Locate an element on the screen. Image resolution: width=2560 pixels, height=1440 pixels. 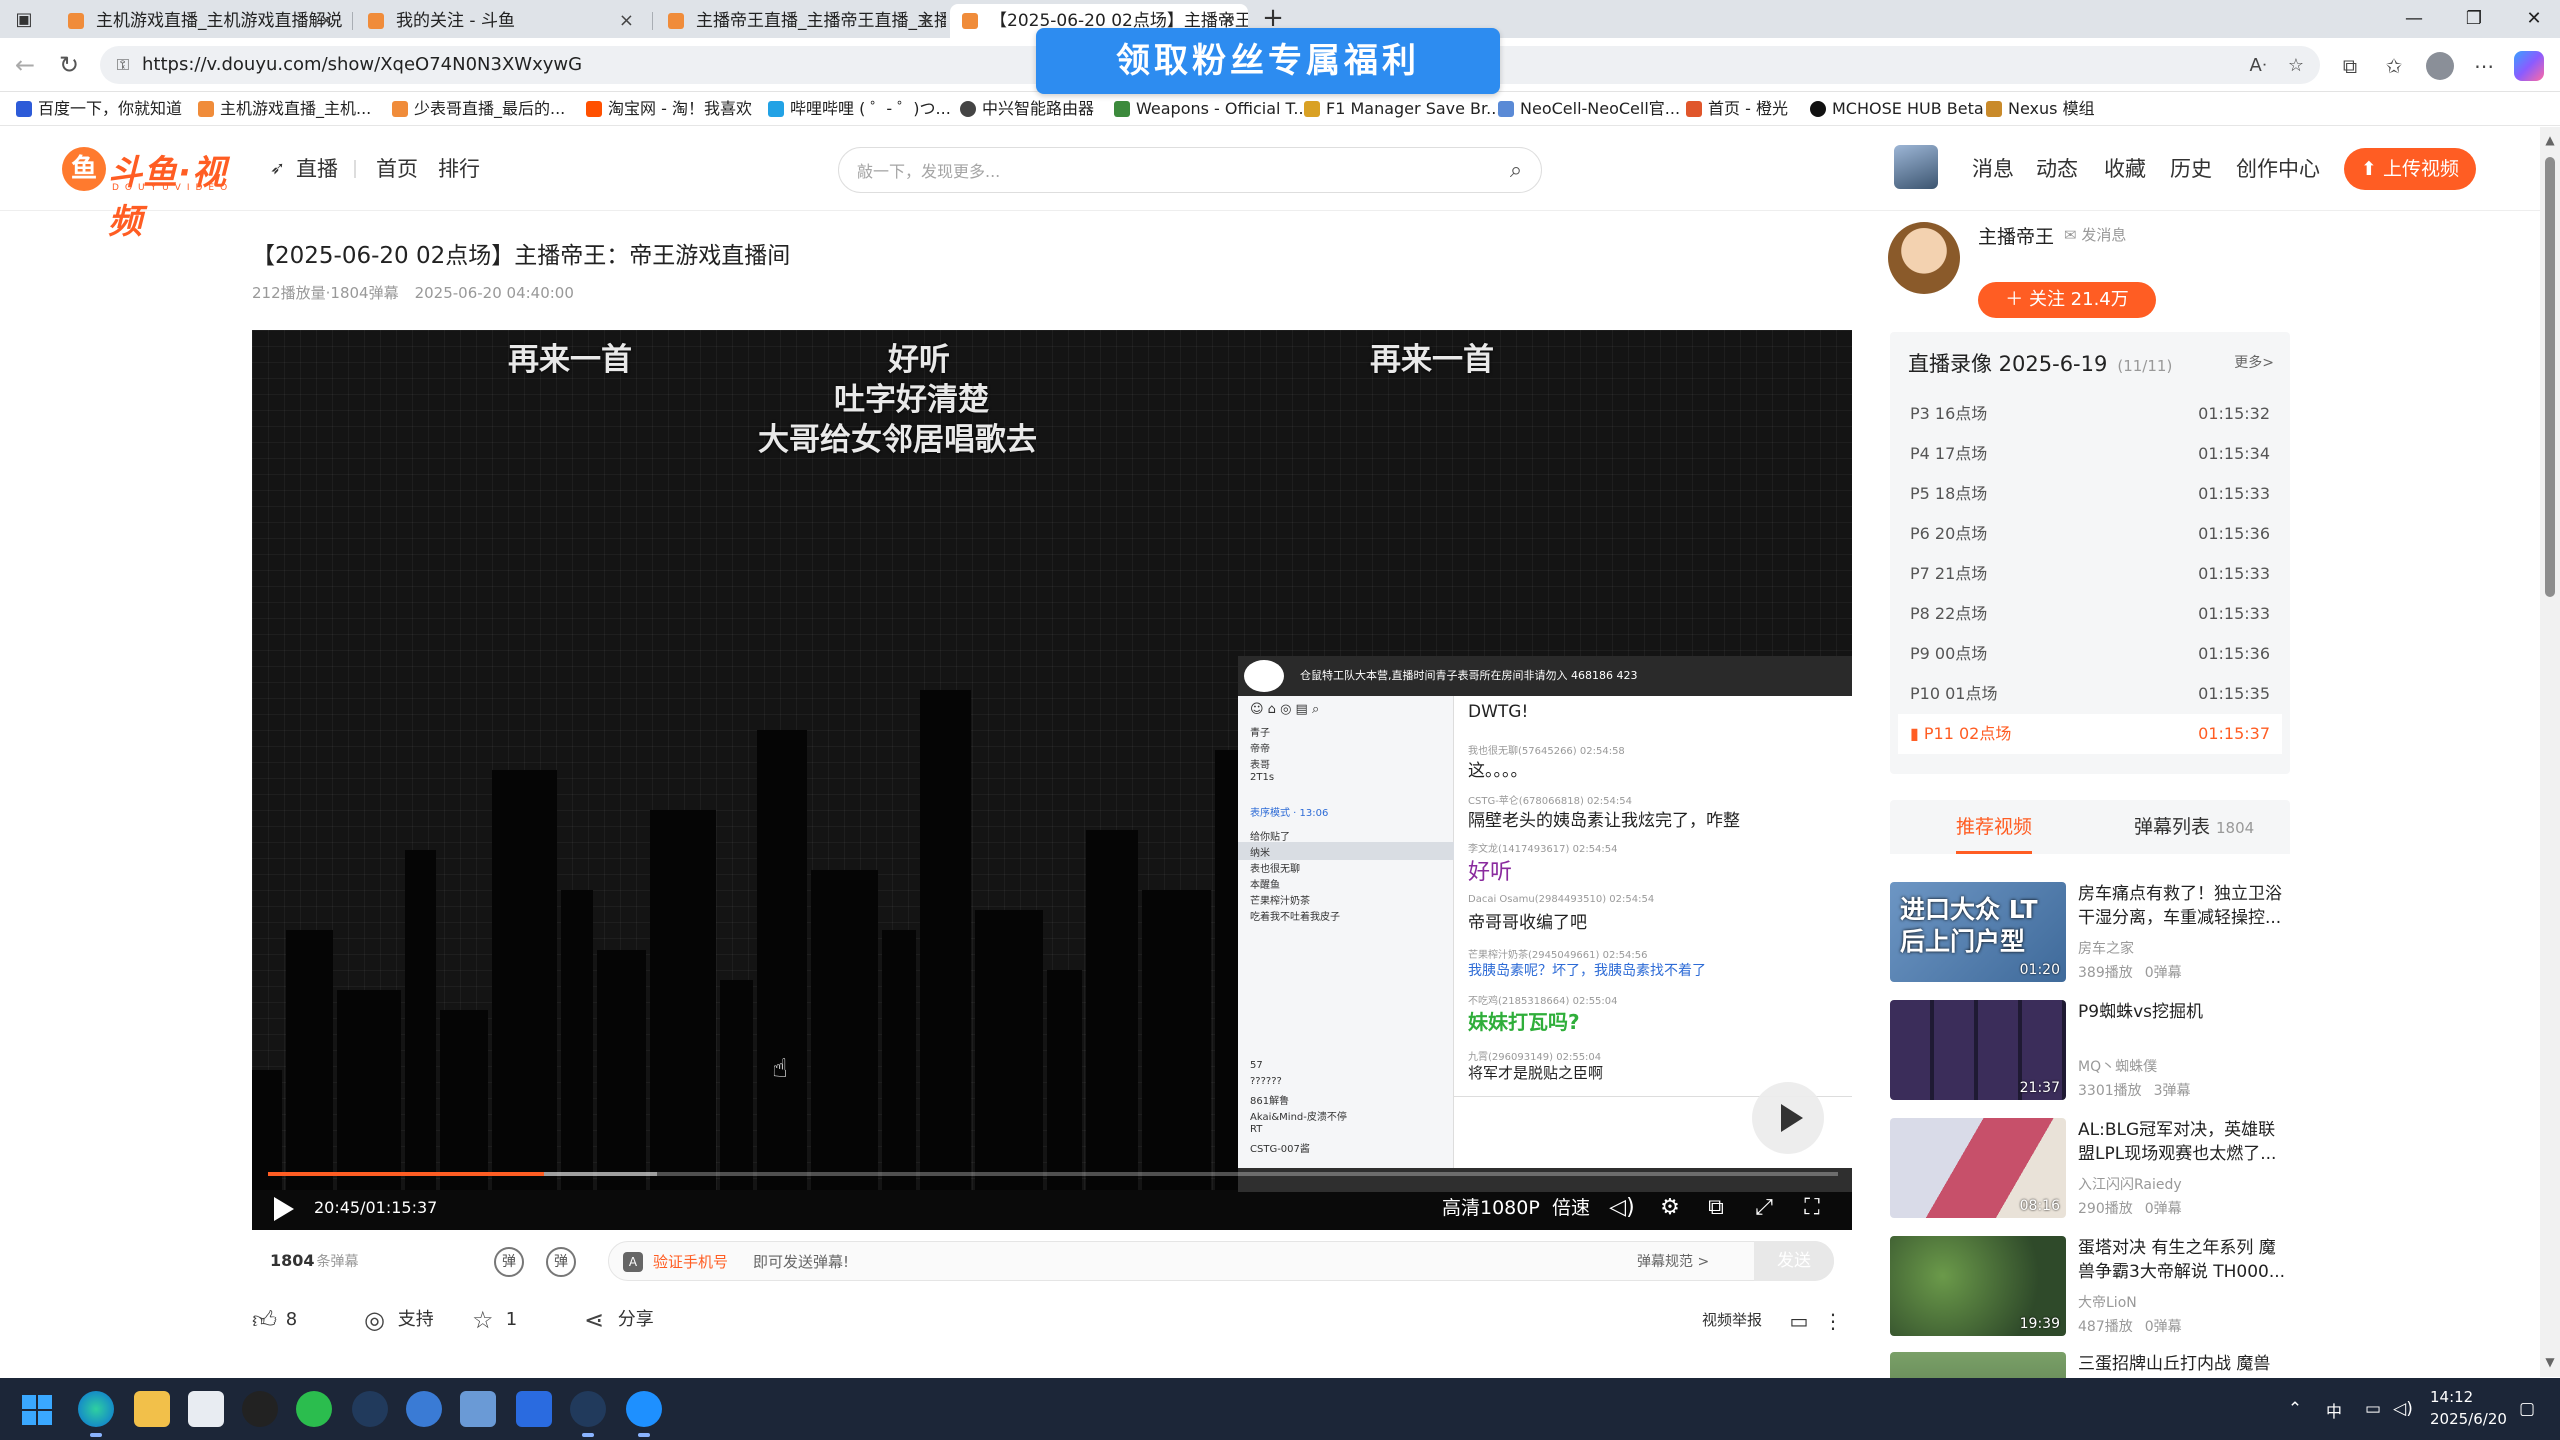
volume-tray-icon: ◁) is located at coordinates (2403, 1409).